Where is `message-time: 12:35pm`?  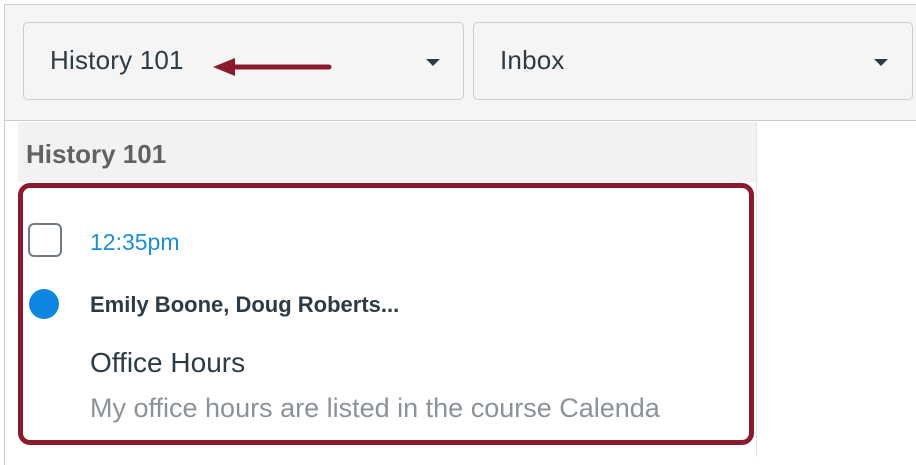
message-time: 12:35pm is located at coordinates (135, 242).